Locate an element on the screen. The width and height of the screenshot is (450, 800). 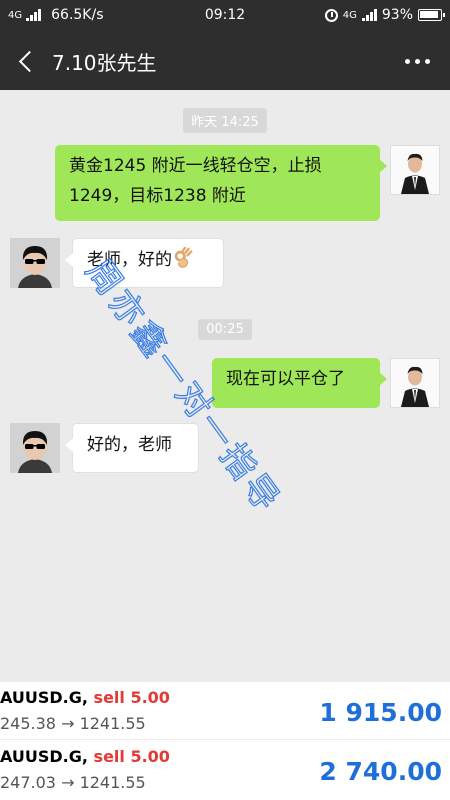
ok-hand-icon is located at coordinates (183, 257).